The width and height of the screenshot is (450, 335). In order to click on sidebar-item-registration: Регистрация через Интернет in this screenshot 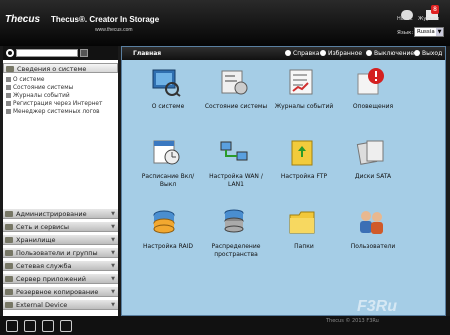, I will do `click(54, 104)`.